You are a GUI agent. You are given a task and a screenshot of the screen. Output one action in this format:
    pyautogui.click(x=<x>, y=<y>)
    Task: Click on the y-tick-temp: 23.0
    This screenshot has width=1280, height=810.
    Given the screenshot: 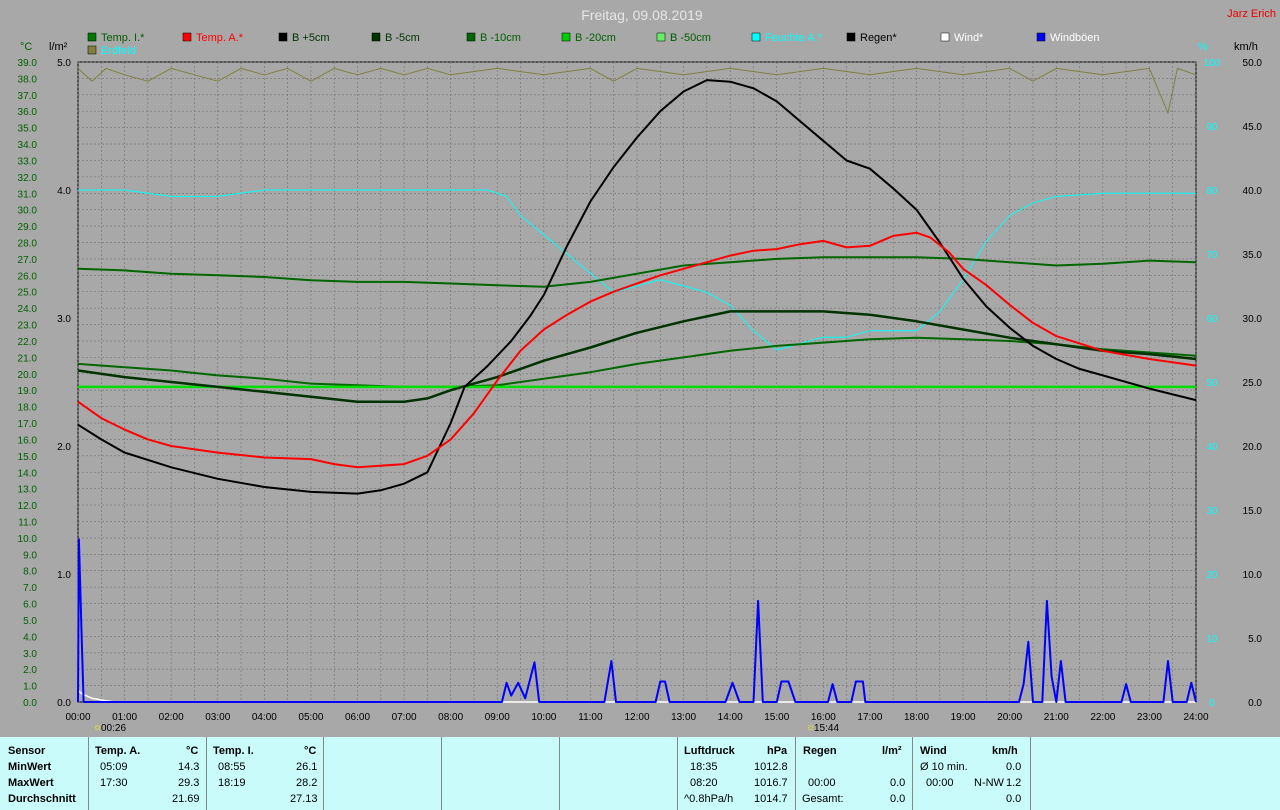 What is the action you would take?
    pyautogui.click(x=28, y=326)
    